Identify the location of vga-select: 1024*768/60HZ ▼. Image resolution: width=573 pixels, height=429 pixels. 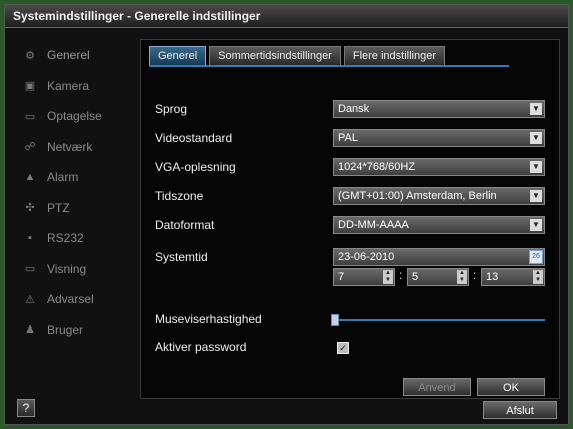
(439, 167).